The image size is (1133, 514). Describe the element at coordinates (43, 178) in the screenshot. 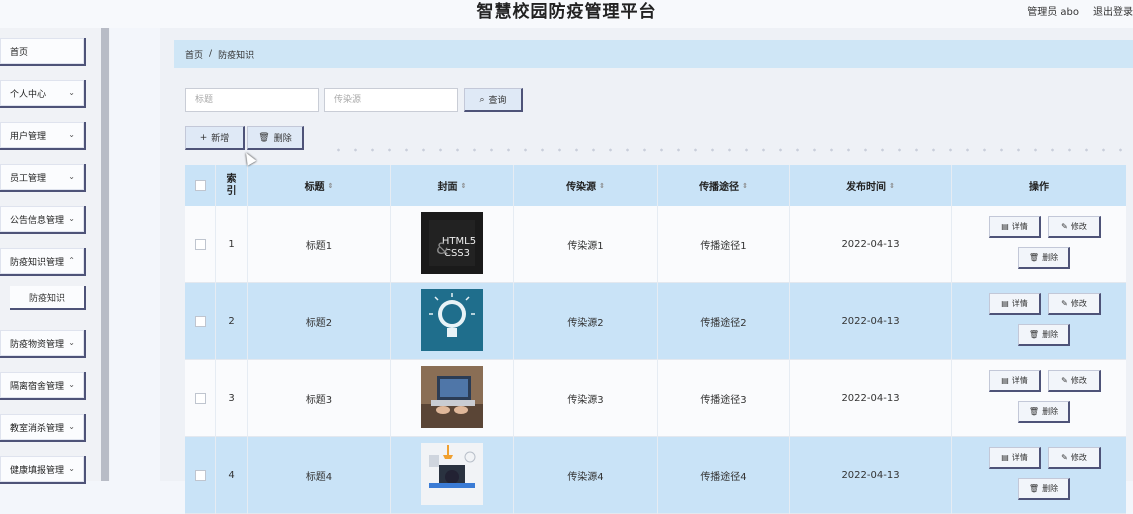

I see `sidebar-item-staff-management: 员工管理 ⌄` at that location.